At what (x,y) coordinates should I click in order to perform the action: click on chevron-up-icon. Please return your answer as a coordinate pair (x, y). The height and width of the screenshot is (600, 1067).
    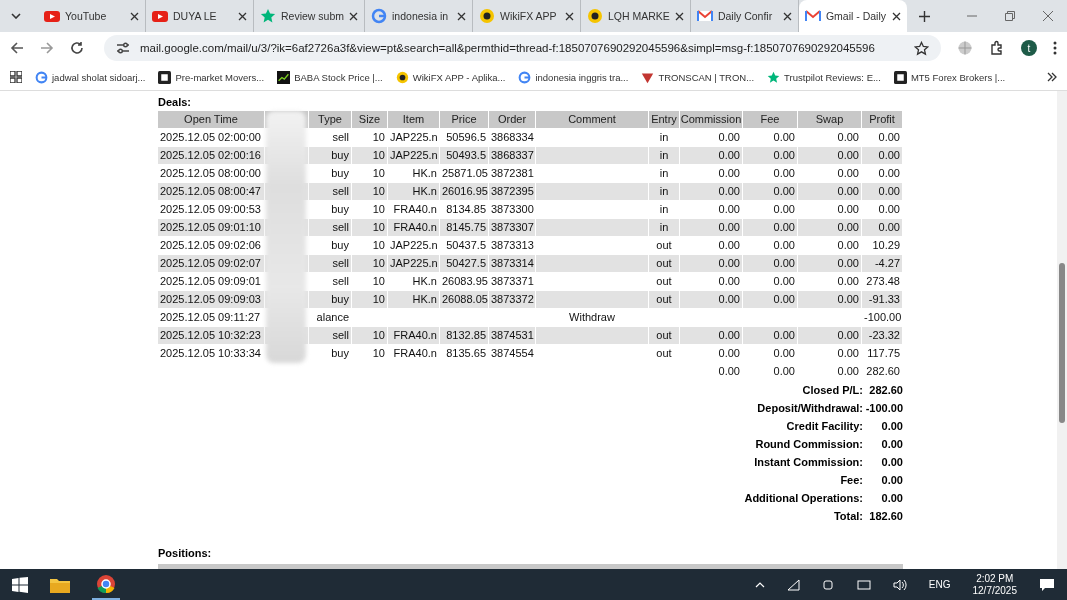
    Looking at the image, I should click on (759, 584).